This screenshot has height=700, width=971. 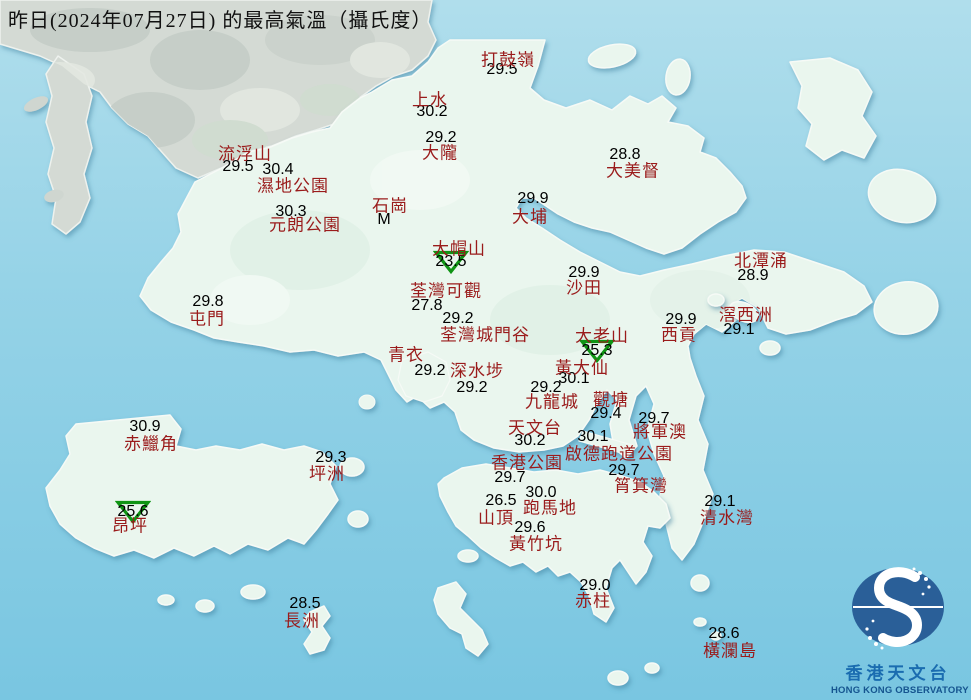 What do you see at coordinates (390, 206) in the screenshot?
I see `station-name-label: 石崗` at bounding box center [390, 206].